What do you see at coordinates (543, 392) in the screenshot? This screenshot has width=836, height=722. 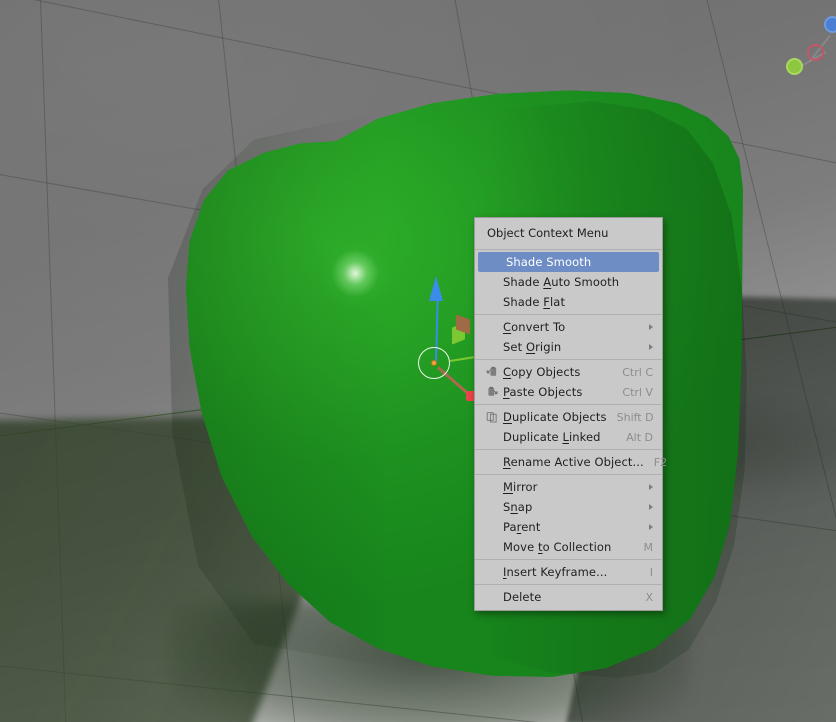 I see `menu-item-label: Paste Objects` at bounding box center [543, 392].